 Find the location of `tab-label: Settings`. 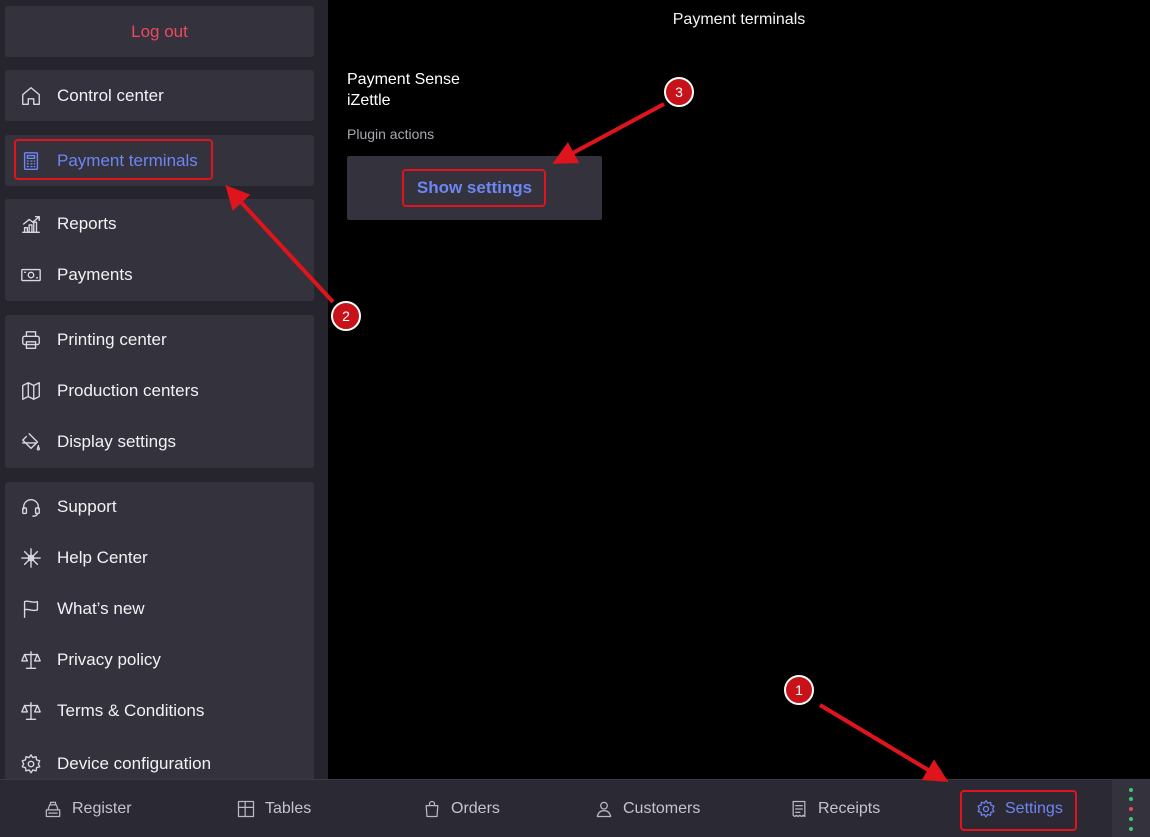

tab-label: Settings is located at coordinates (1034, 808).